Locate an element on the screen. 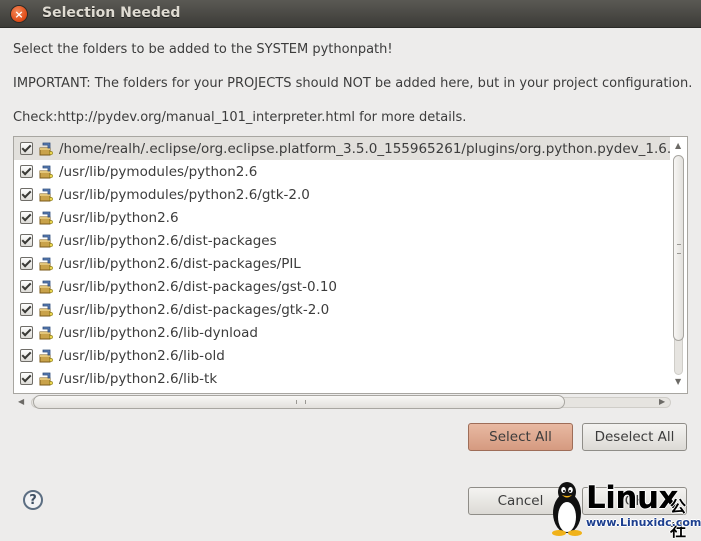  folder-list-item: /usr/lib/python2.6/dist-packages is located at coordinates (342, 240).